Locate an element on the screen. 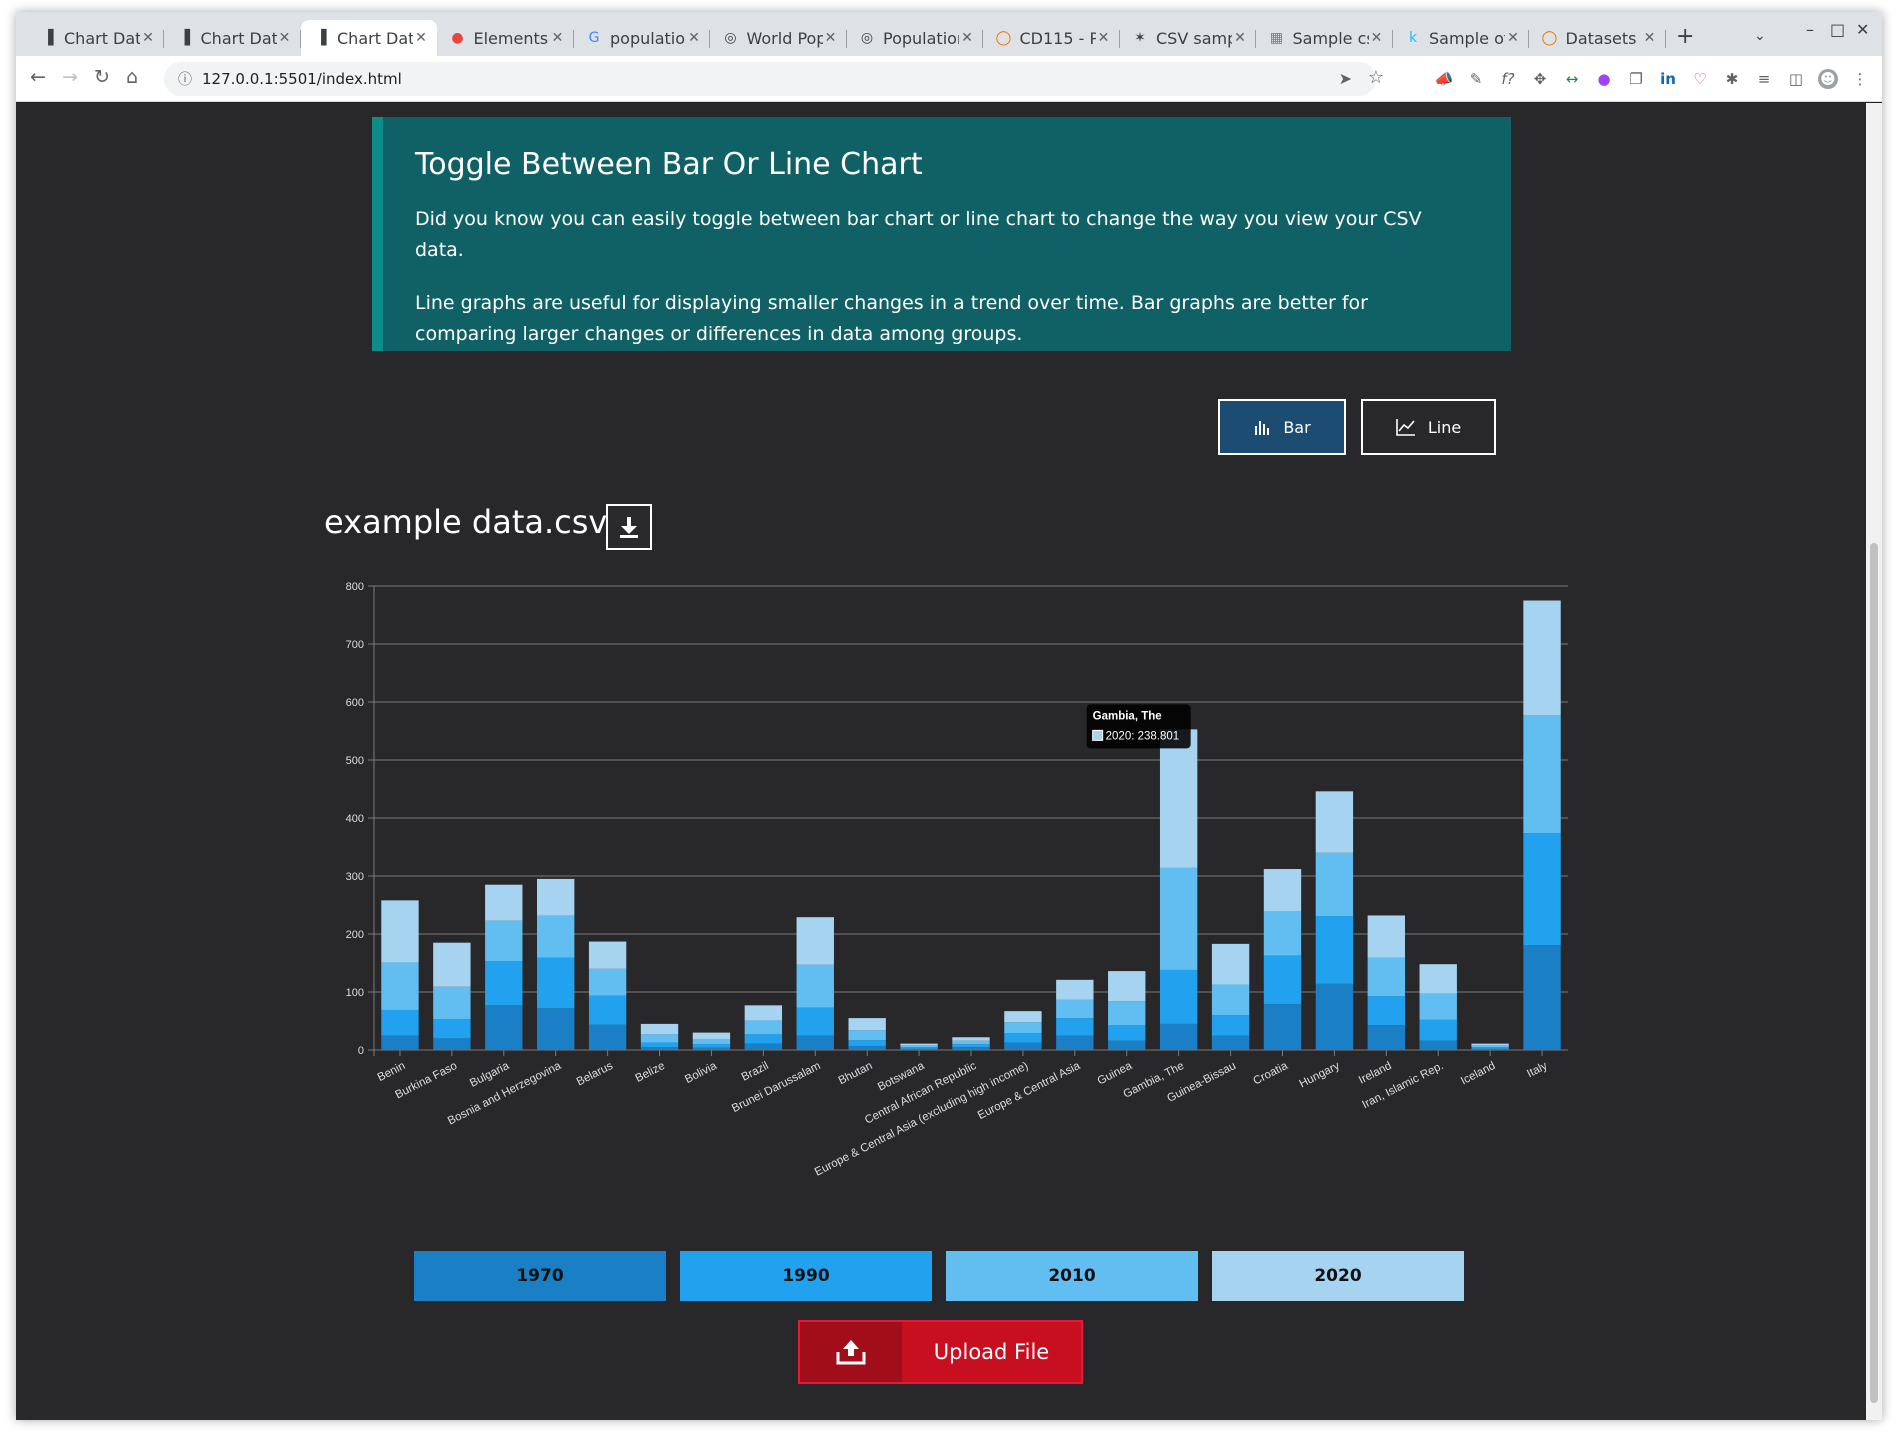  browser-tab: ✶ CSV sampl✕ is located at coordinates (1188, 38).